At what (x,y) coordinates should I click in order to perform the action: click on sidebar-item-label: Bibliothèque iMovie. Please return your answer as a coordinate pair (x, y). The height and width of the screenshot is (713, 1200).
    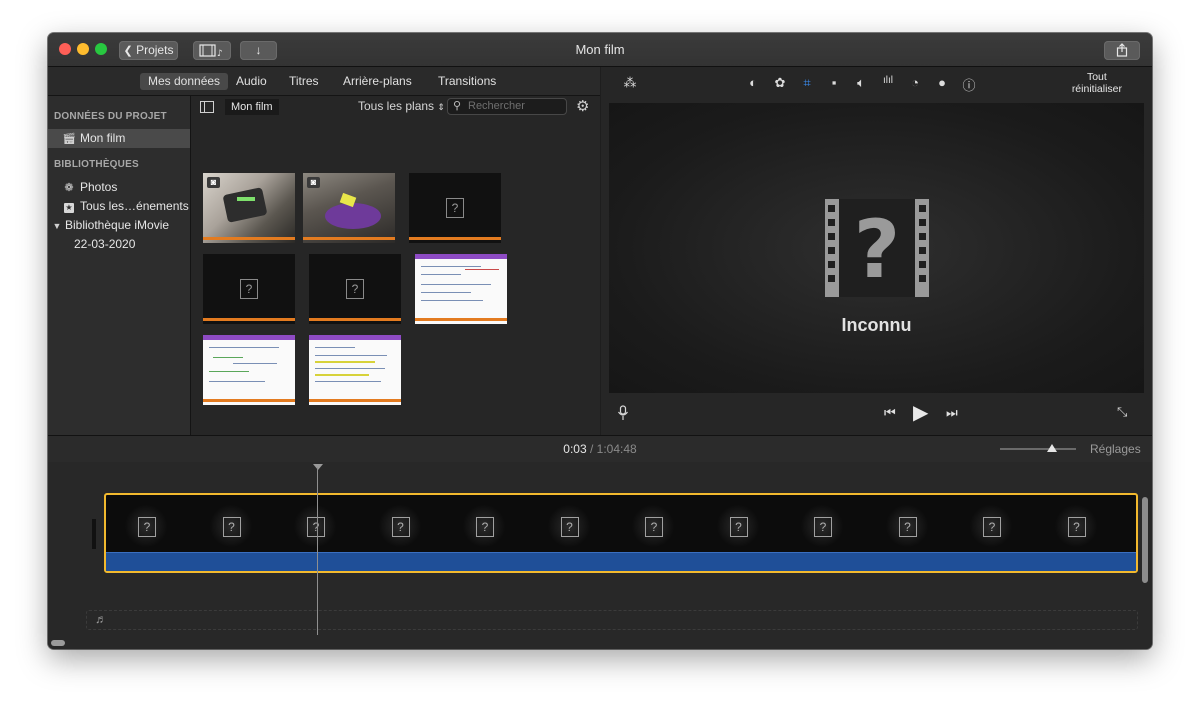
    Looking at the image, I should click on (117, 225).